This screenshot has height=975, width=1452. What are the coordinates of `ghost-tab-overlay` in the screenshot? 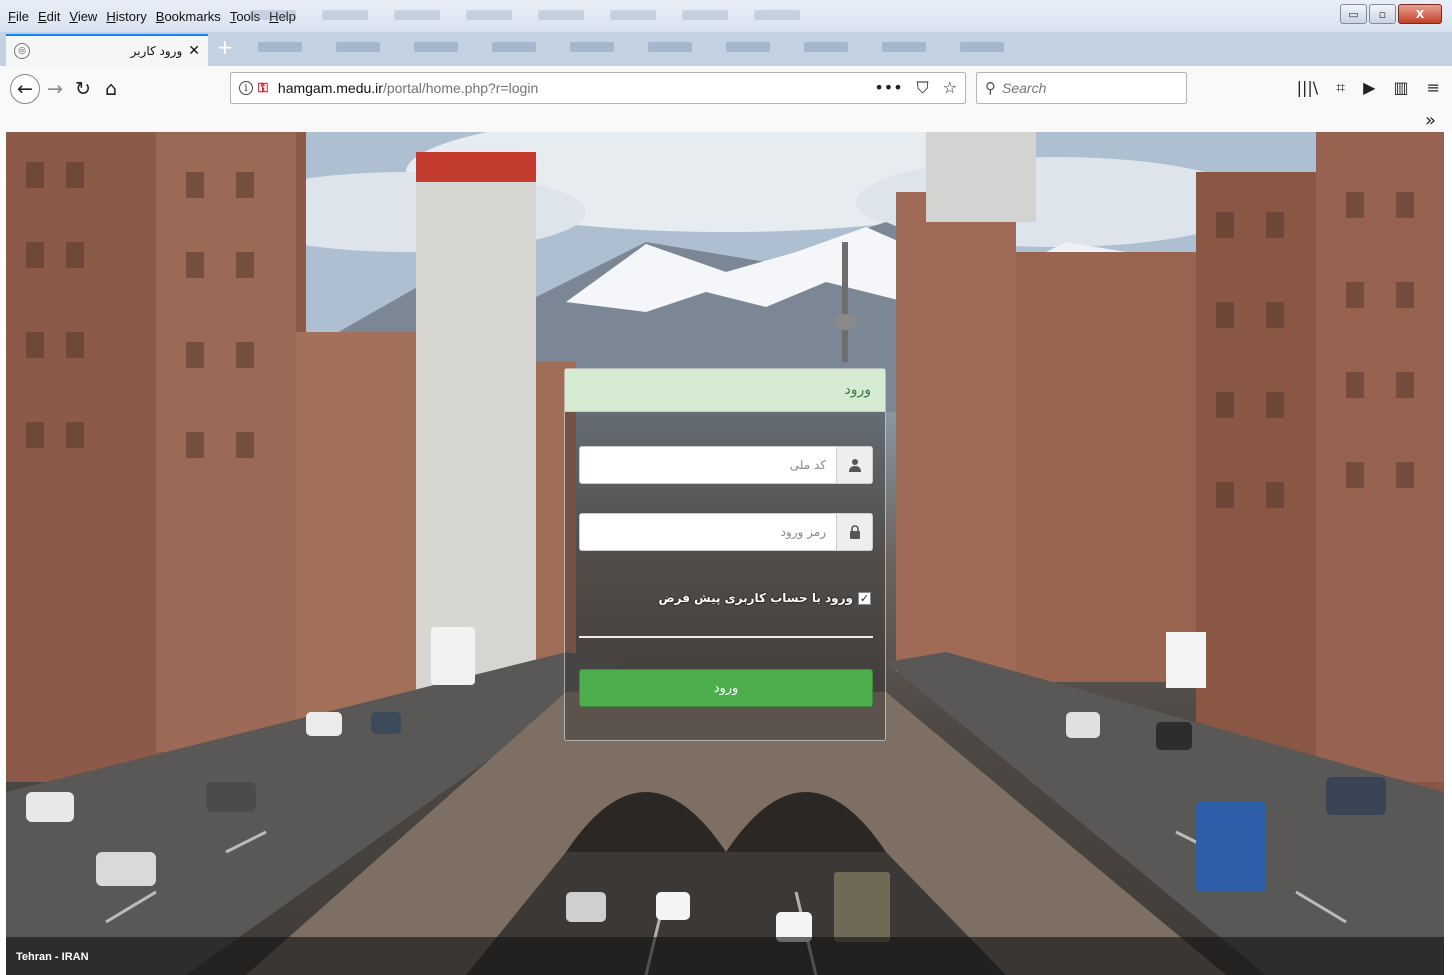 It's located at (631, 47).